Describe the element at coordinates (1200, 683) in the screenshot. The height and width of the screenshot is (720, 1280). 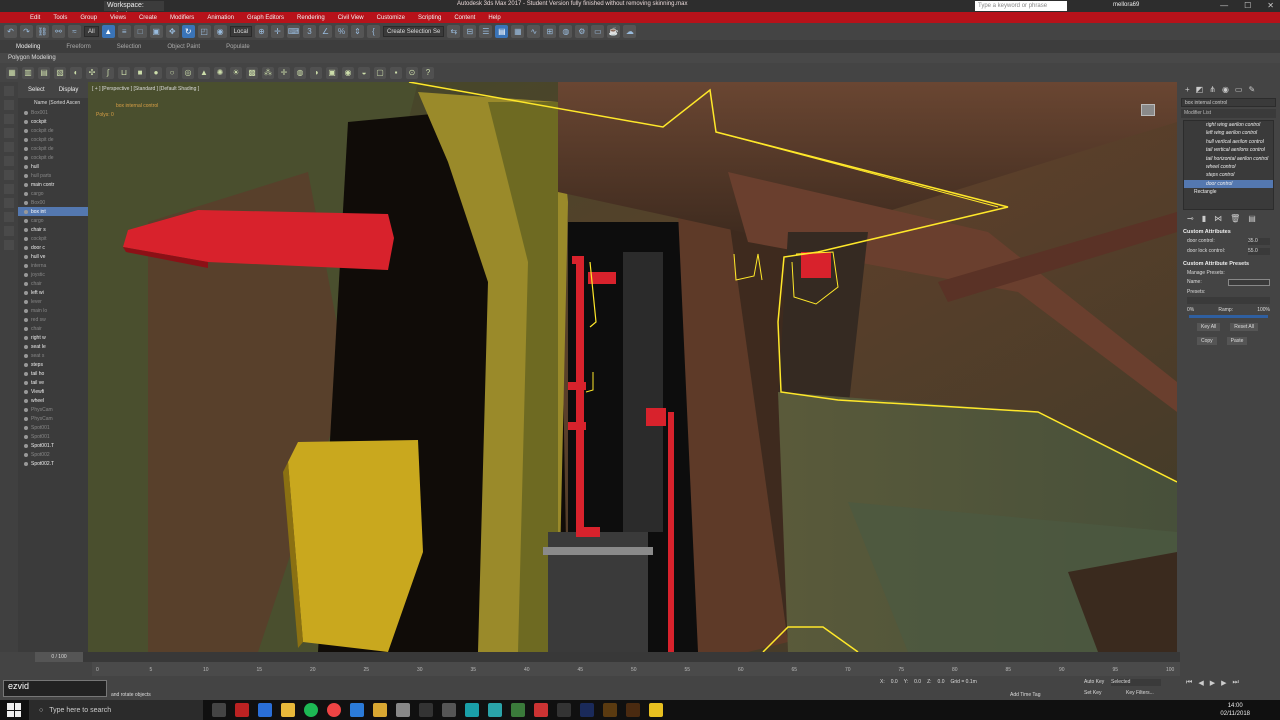
I see `previous-frame-icon: ◀` at that location.